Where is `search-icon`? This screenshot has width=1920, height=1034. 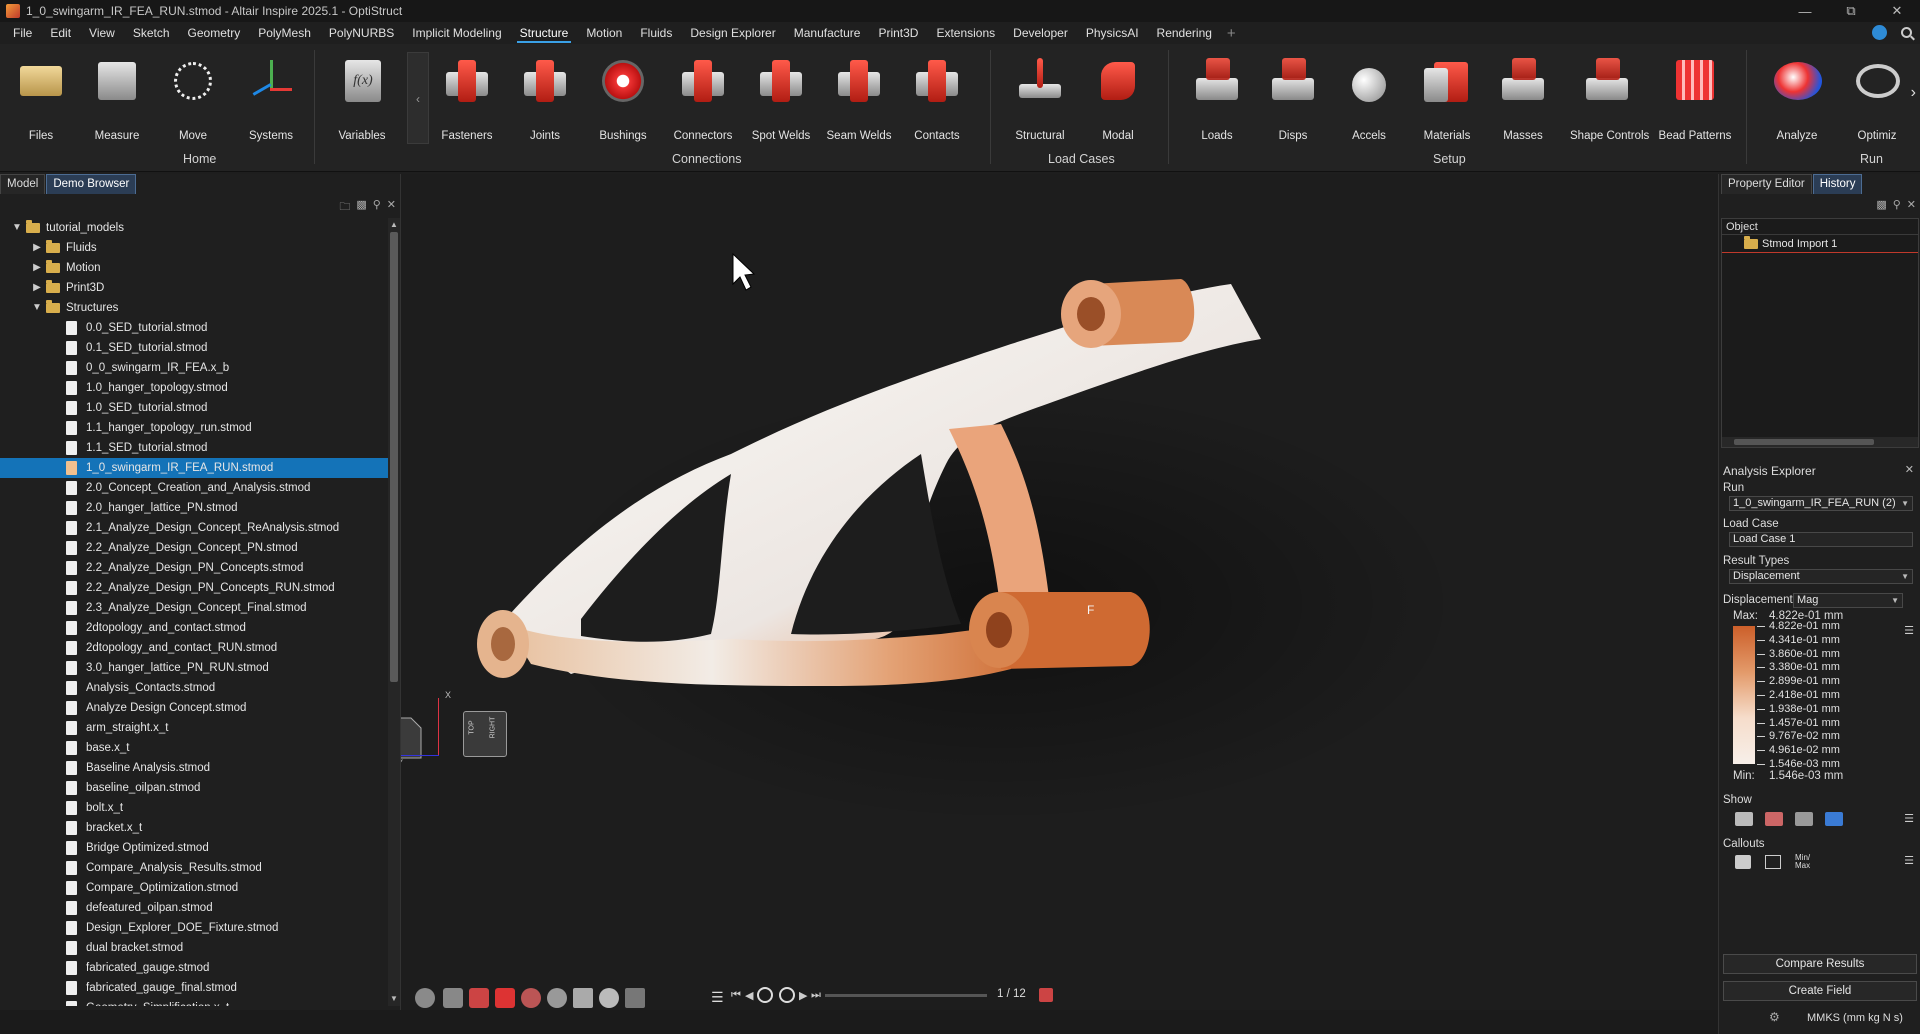
search-icon is located at coordinates (1906, 32).